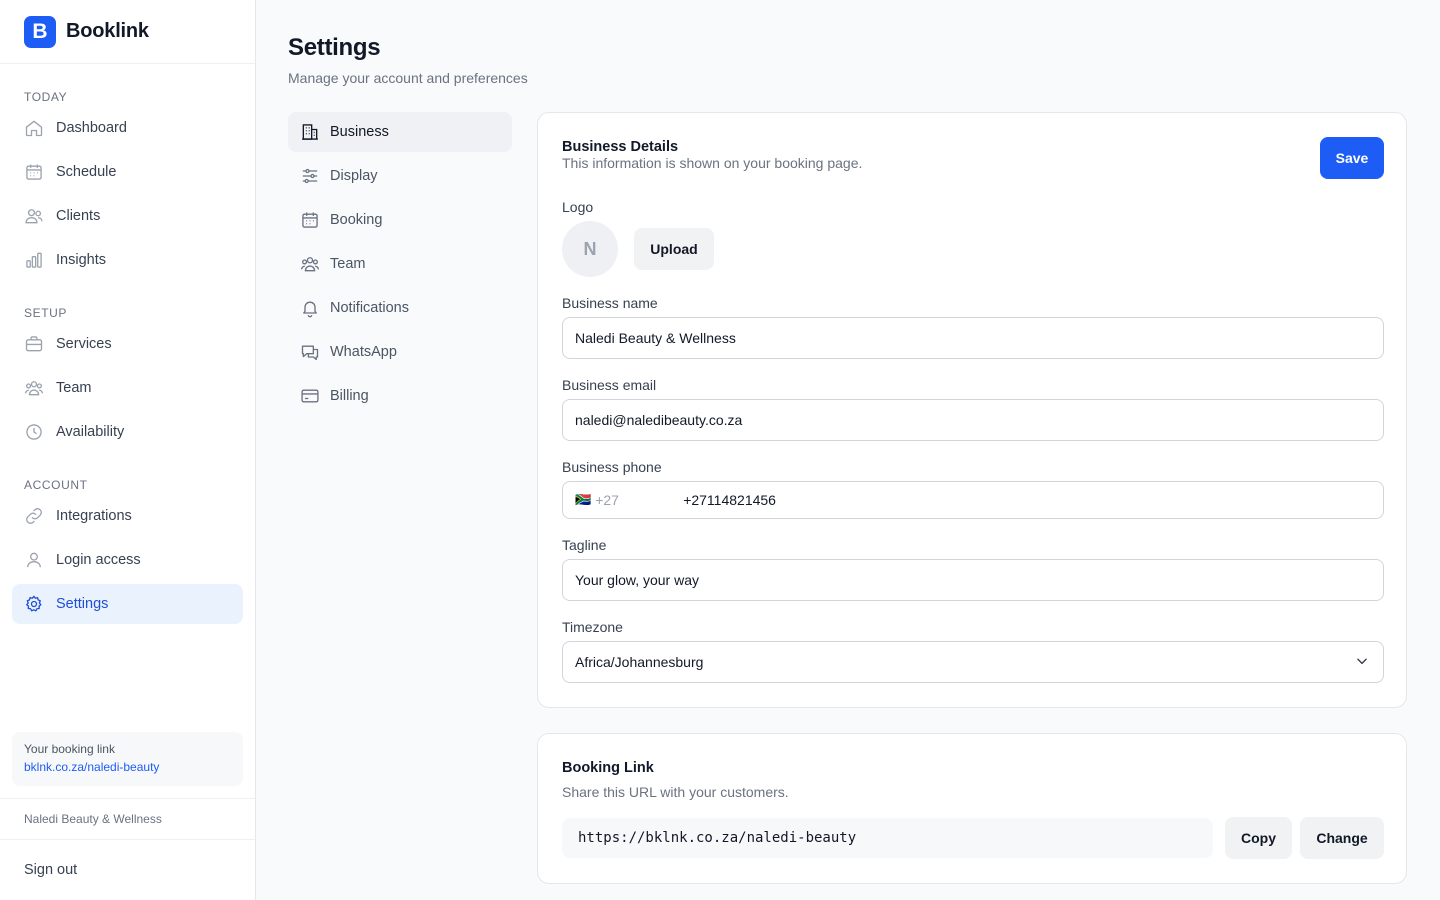 Image resolution: width=1440 pixels, height=900 pixels. I want to click on sign-out-button: Sign out, so click(127, 870).